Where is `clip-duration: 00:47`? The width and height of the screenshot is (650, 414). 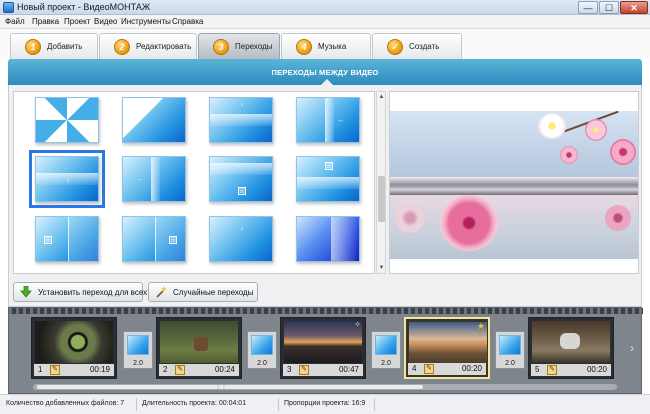
clip-duration: 00:47 is located at coordinates (348, 369).